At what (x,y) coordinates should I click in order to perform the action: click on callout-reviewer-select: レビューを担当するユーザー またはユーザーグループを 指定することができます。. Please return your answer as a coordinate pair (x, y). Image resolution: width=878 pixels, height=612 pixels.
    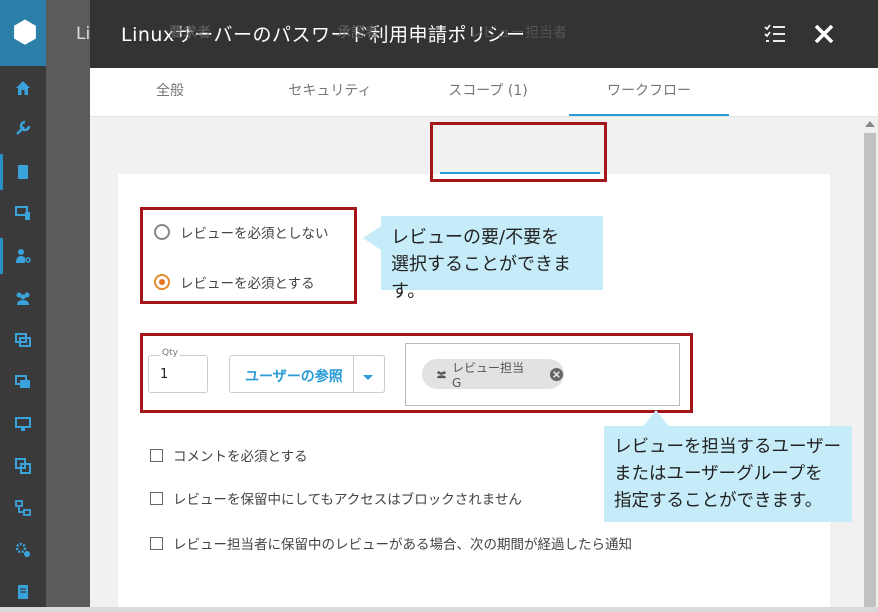
    Looking at the image, I should click on (728, 474).